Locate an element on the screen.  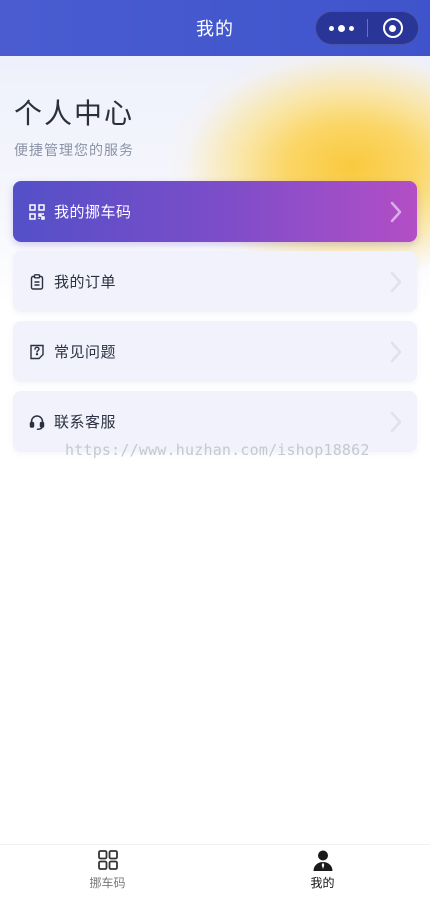
user-icon is located at coordinates (322, 860).